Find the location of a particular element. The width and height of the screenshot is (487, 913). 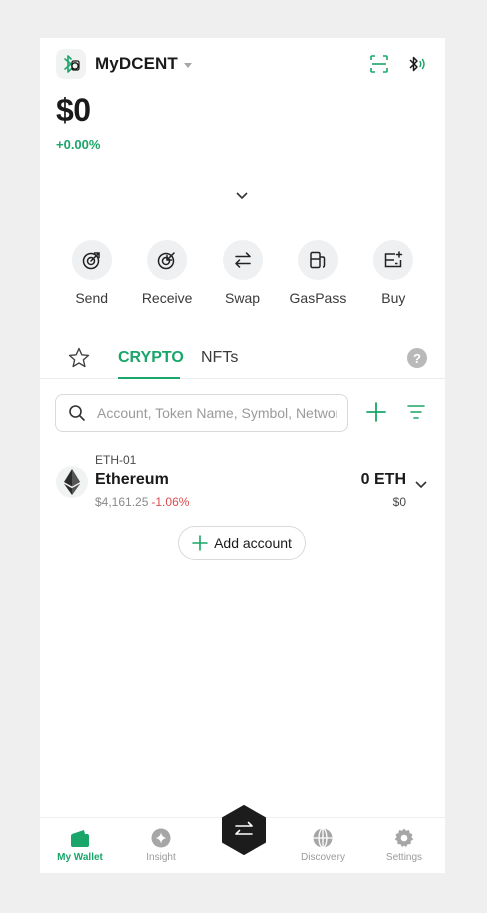

tab-nfts: NFTs is located at coordinates (219, 358).